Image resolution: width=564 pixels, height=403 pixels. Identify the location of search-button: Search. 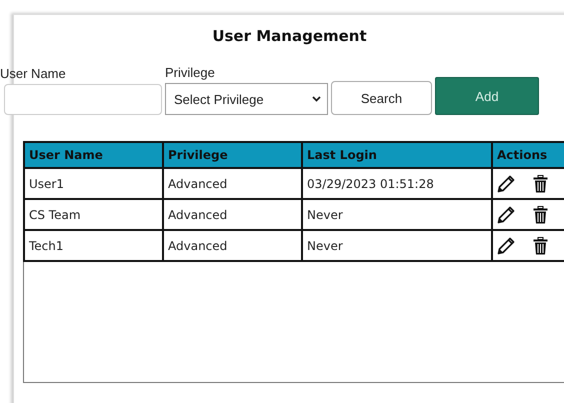
(381, 98).